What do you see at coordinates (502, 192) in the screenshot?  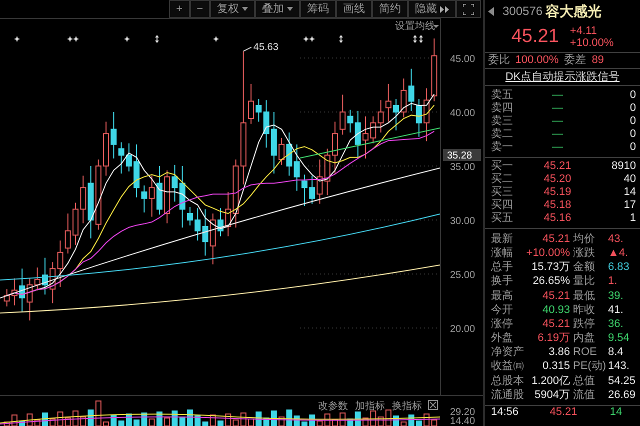 I see `order-label: 买三` at bounding box center [502, 192].